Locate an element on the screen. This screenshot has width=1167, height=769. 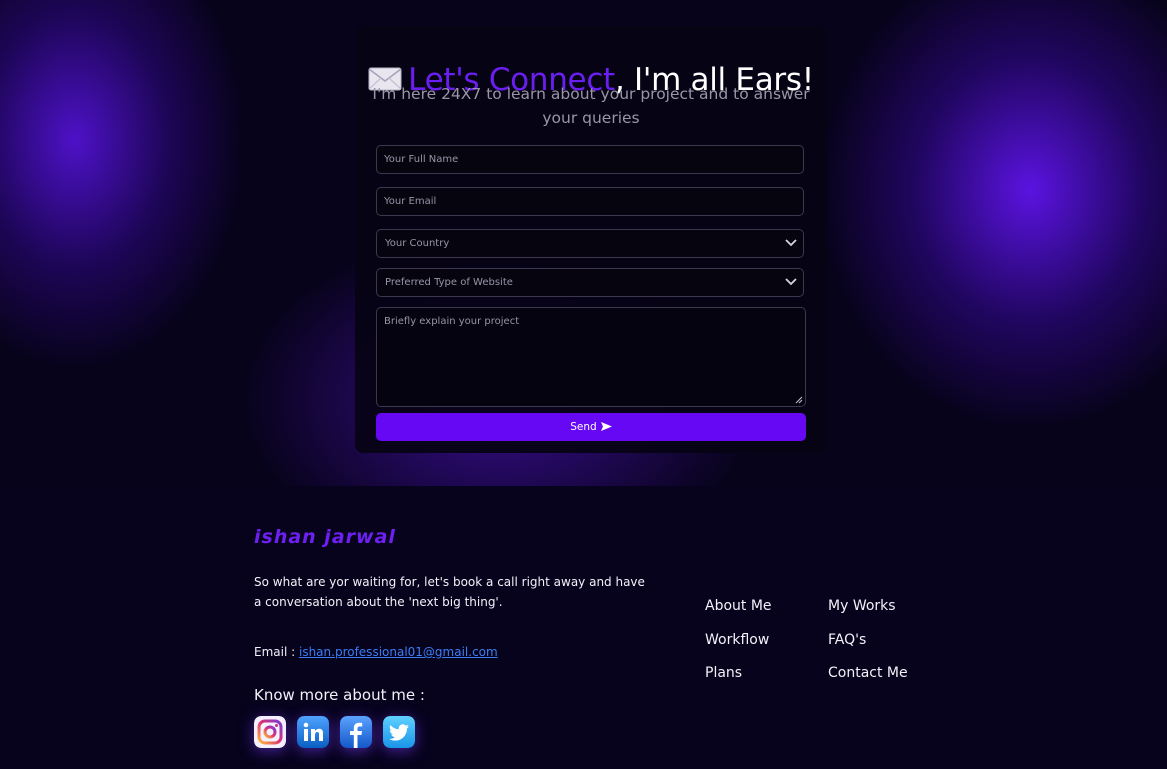
email-label: Email : is located at coordinates (275, 652).